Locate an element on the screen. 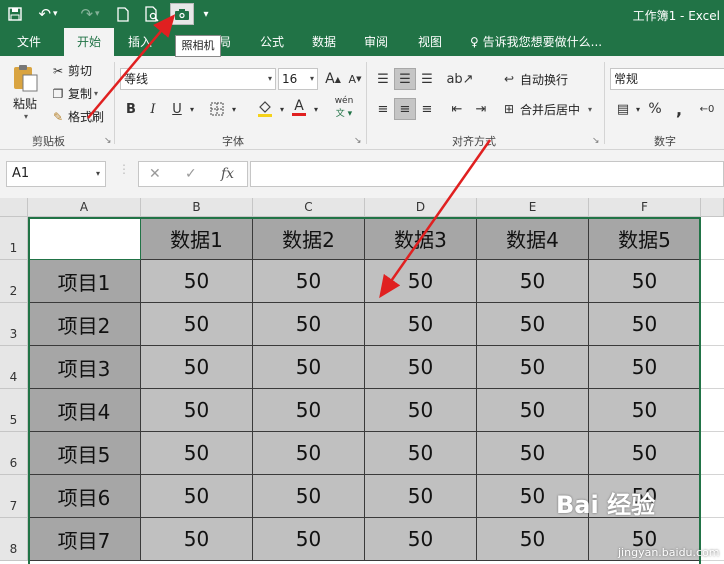  table-row-label: 项目3 is located at coordinates (84, 367).